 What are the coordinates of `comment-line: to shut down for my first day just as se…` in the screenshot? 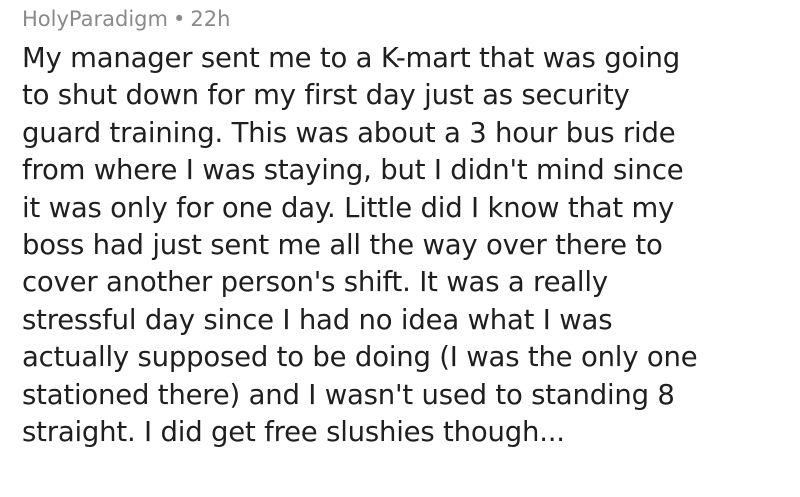 It's located at (326, 95).